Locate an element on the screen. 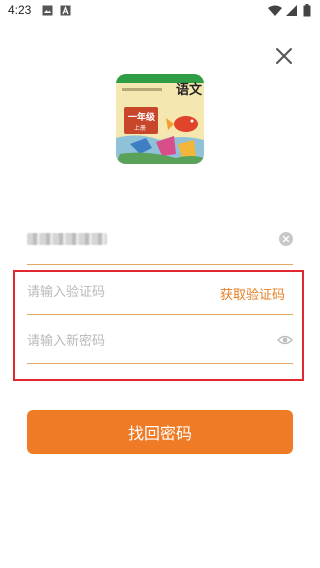  fish-illustration is located at coordinates (186, 124).